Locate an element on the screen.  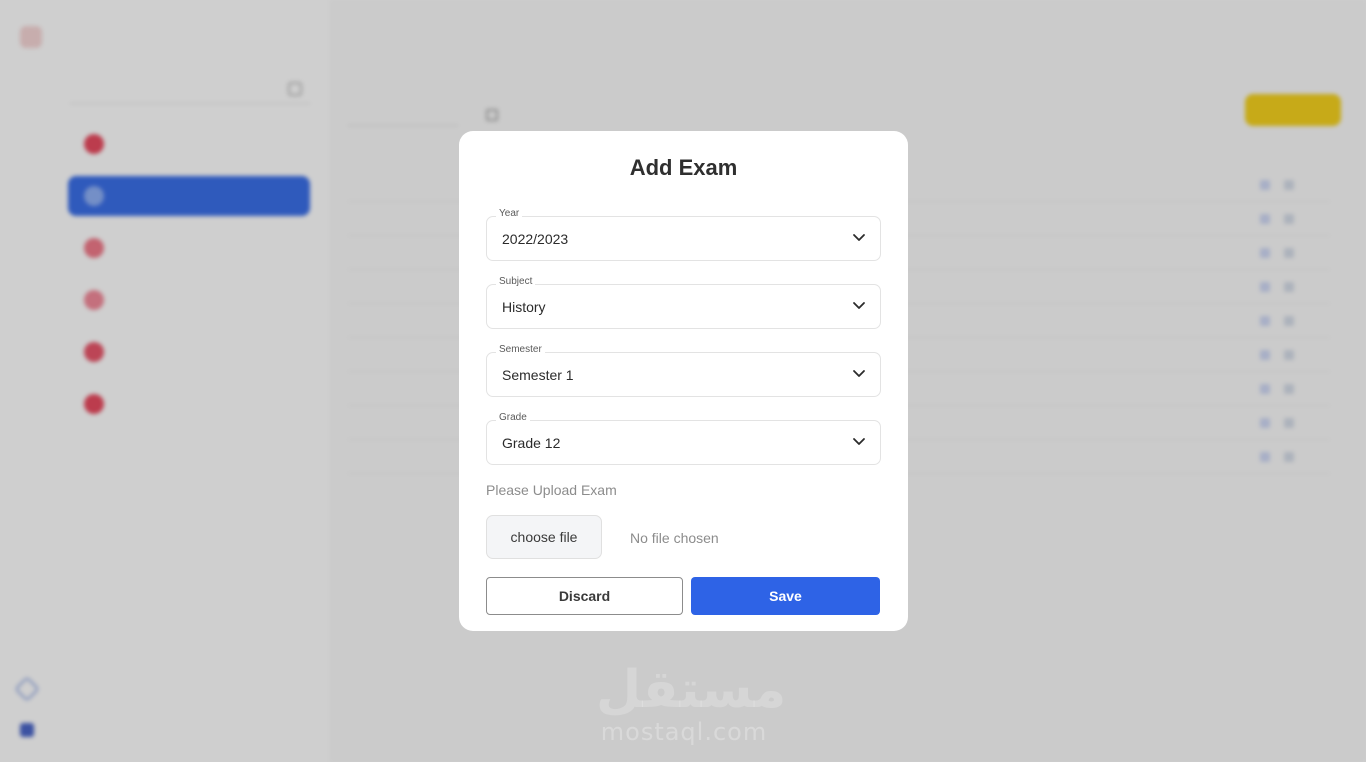
discard-button: Discard is located at coordinates (584, 596).